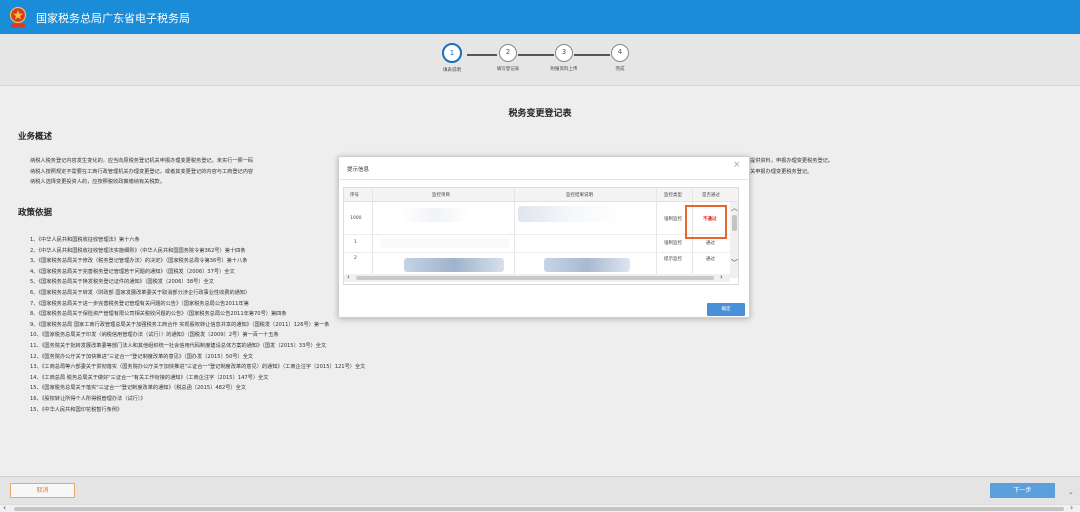 The width and height of the screenshot is (1080, 512). Describe the element at coordinates (355, 242) in the screenshot. I see `row-seq: 1` at that location.